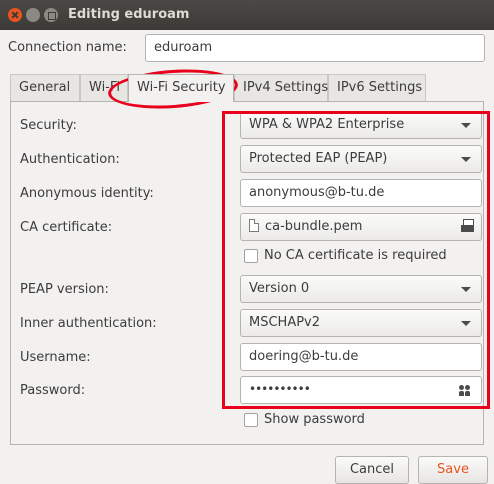  Describe the element at coordinates (51, 15) in the screenshot. I see `maximize-icon` at that location.